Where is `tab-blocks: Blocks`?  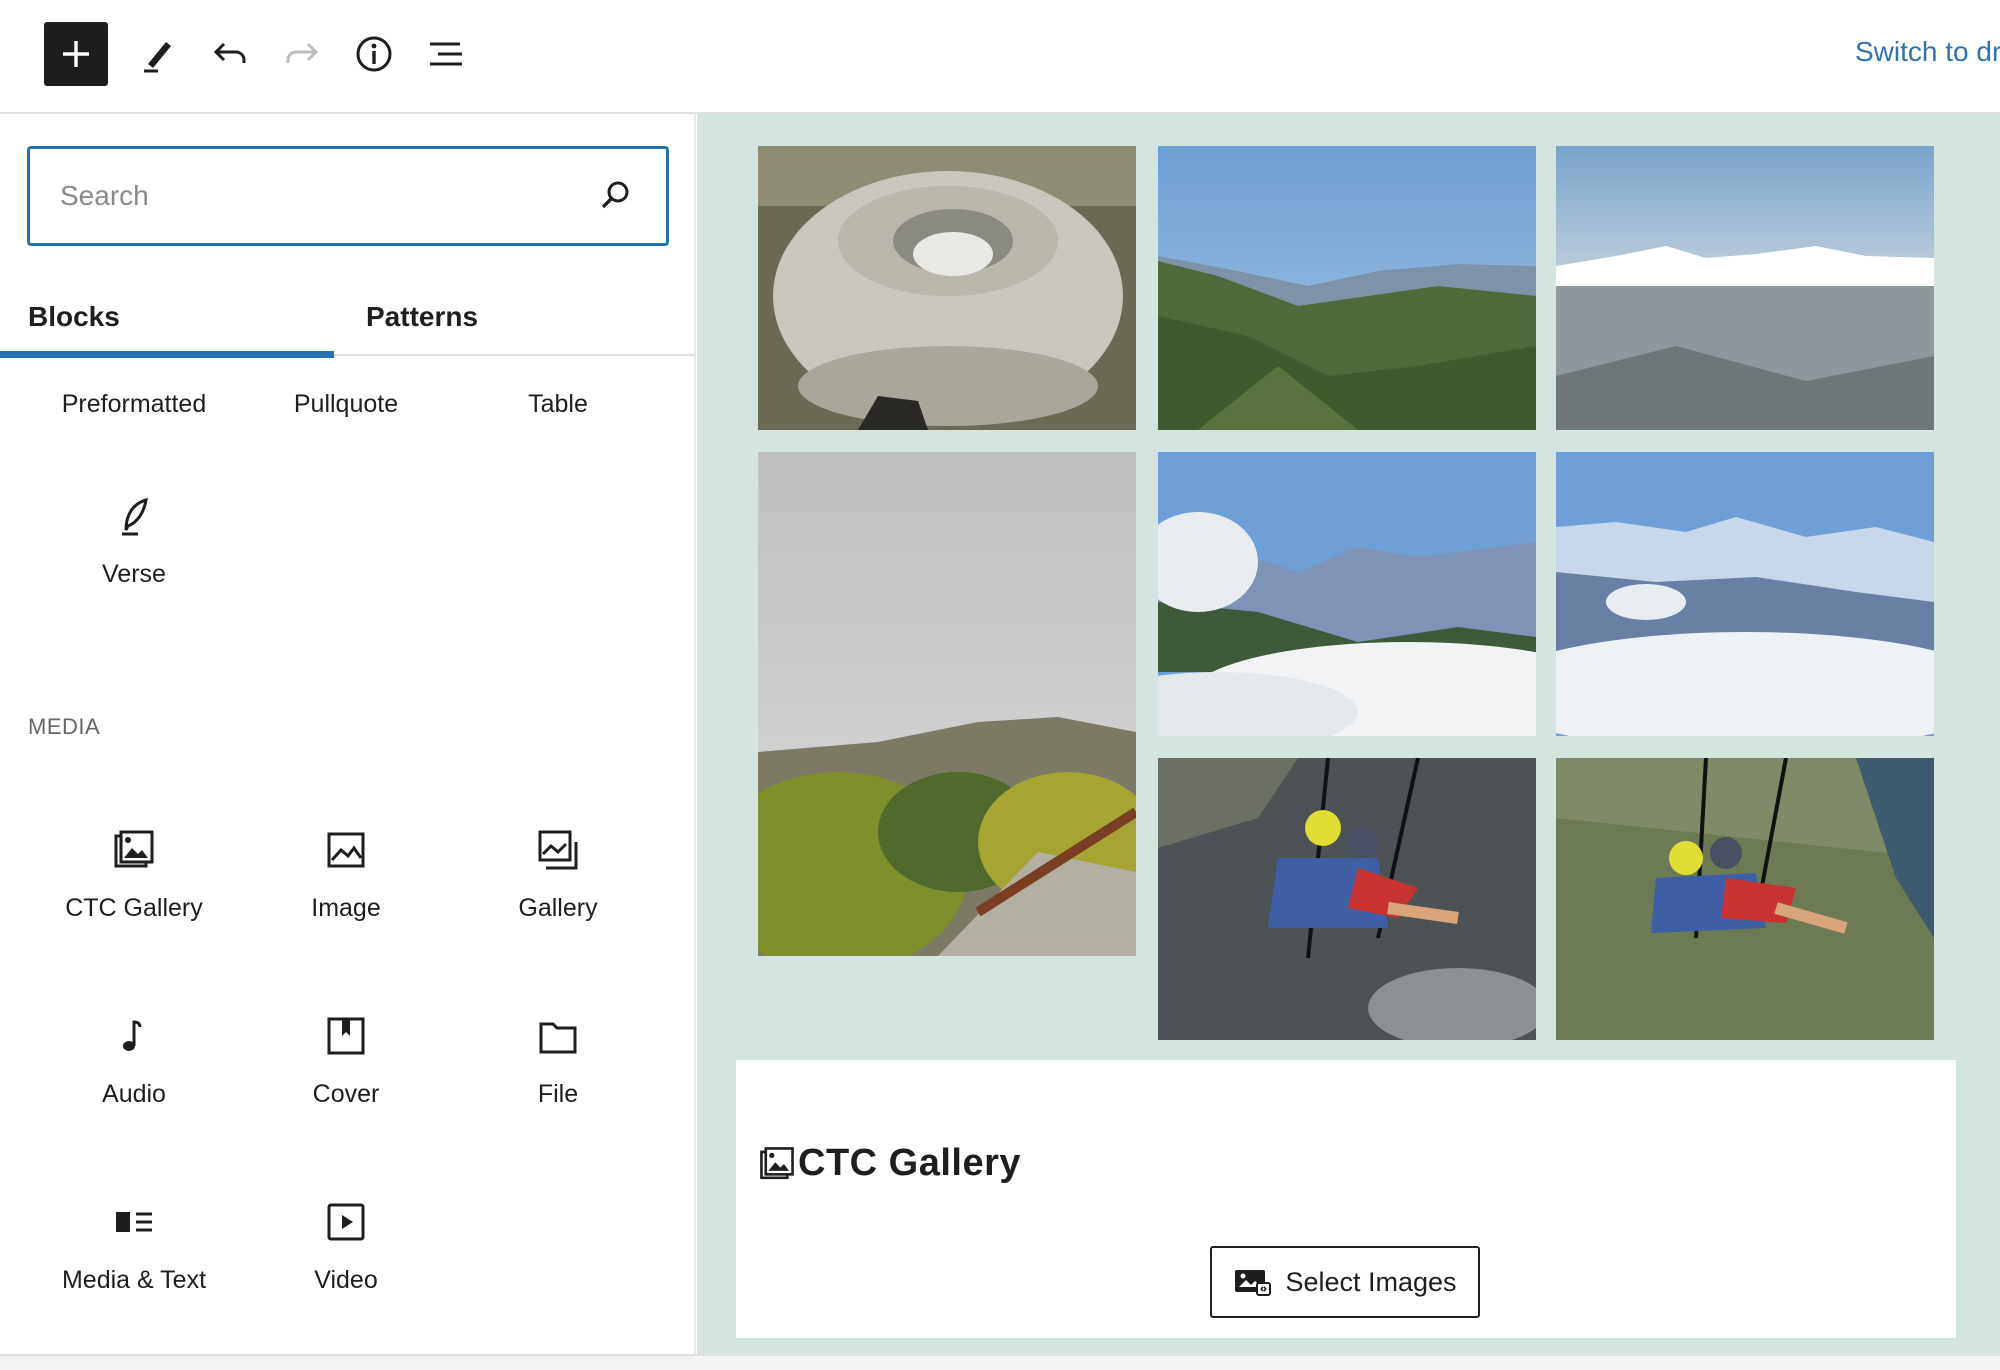
tab-blocks: Blocks is located at coordinates (167, 316).